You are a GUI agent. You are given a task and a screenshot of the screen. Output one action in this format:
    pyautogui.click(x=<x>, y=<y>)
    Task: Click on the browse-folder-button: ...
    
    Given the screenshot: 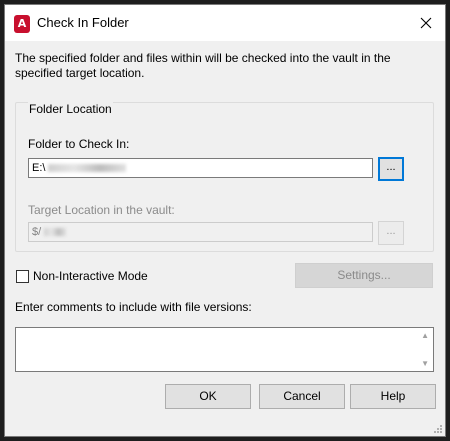 What is the action you would take?
    pyautogui.click(x=391, y=169)
    